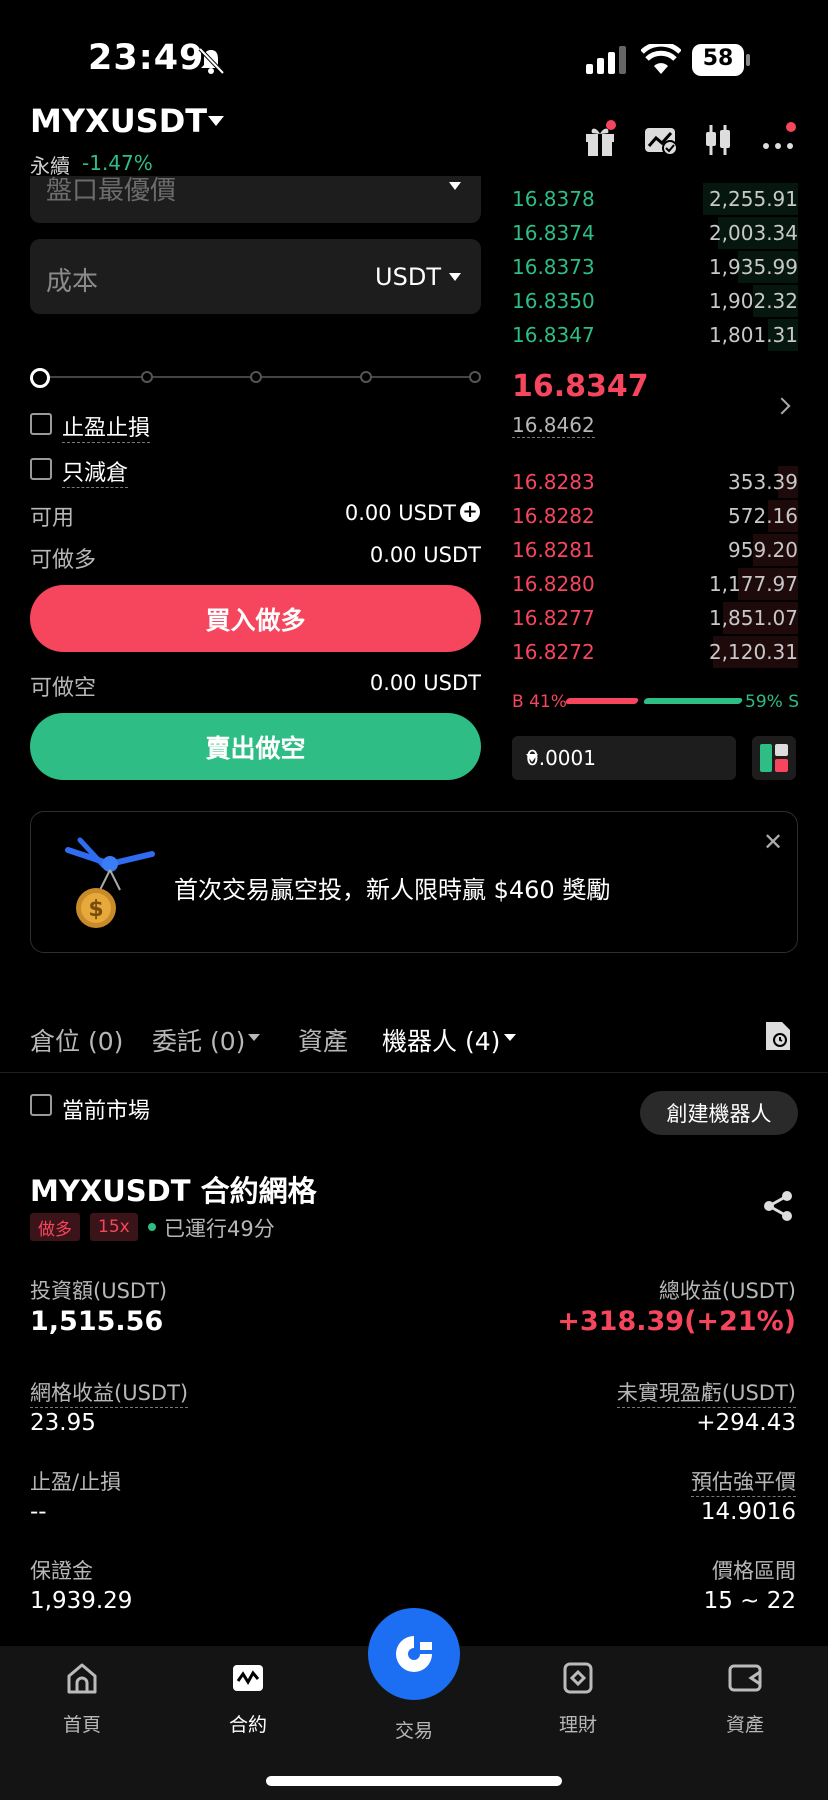  Describe the element at coordinates (106, 1109) in the screenshot. I see `current-market-label: 當前市場` at that location.